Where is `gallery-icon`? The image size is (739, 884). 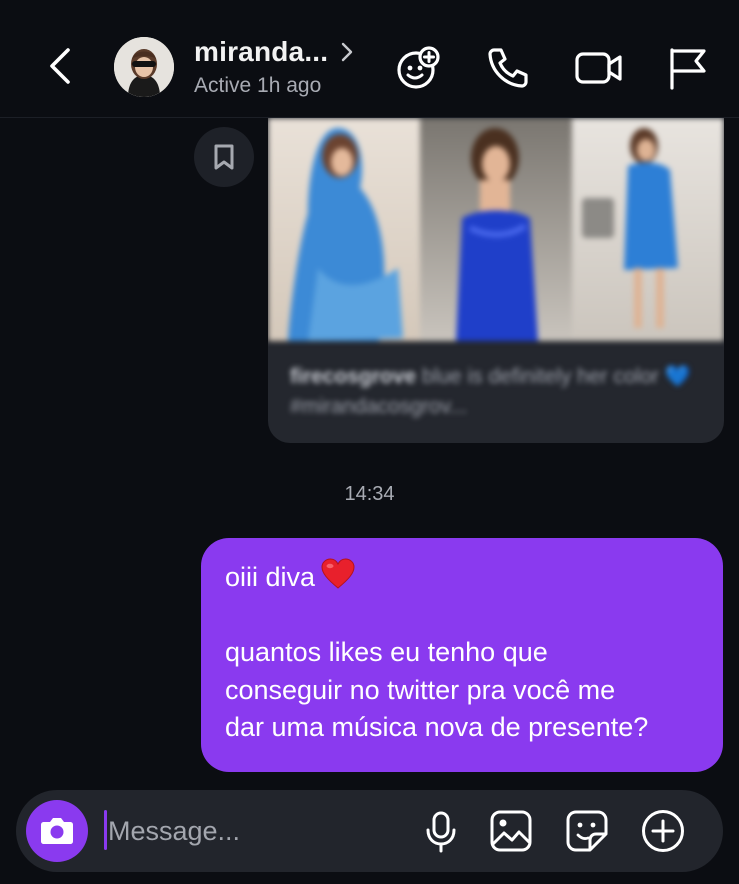
gallery-icon is located at coordinates (511, 831).